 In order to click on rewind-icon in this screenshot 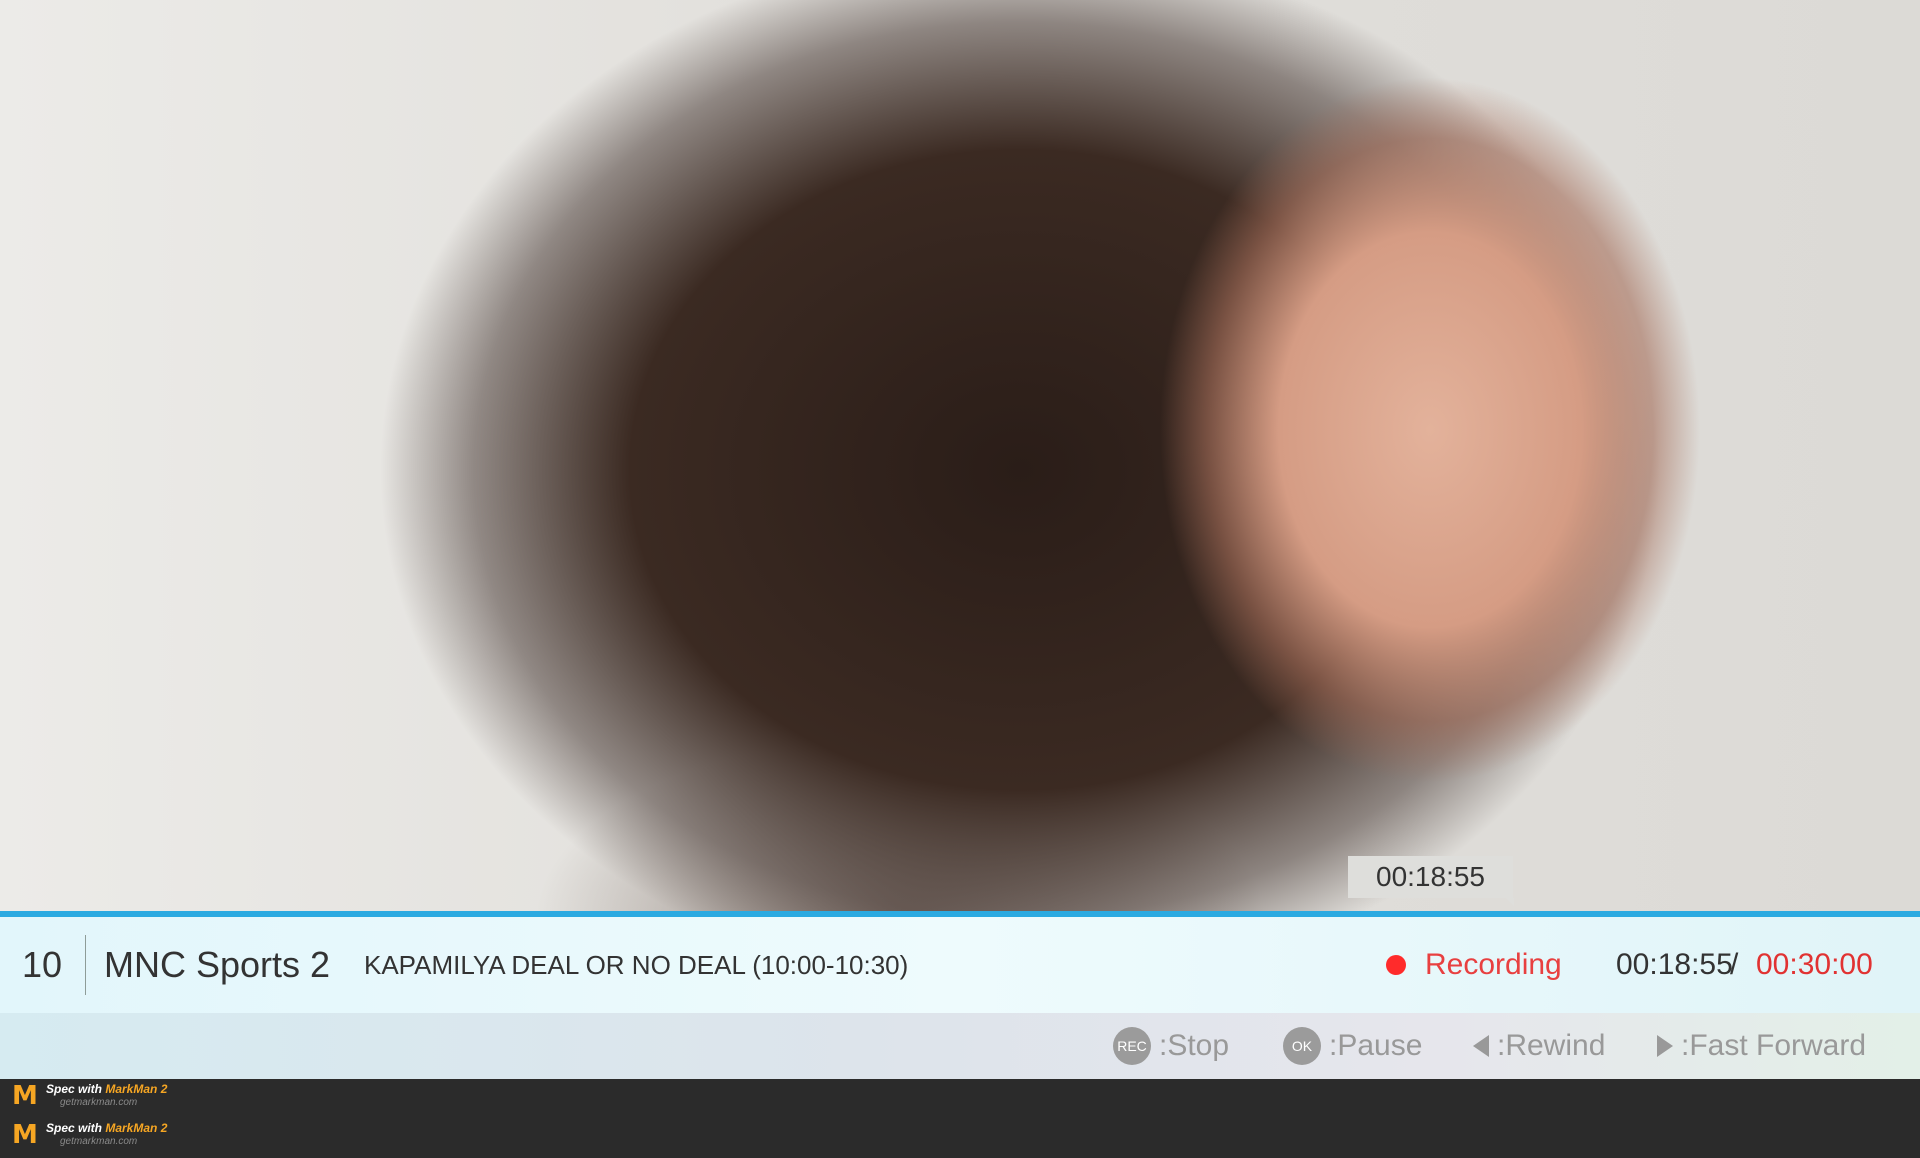, I will do `click(1481, 1046)`.